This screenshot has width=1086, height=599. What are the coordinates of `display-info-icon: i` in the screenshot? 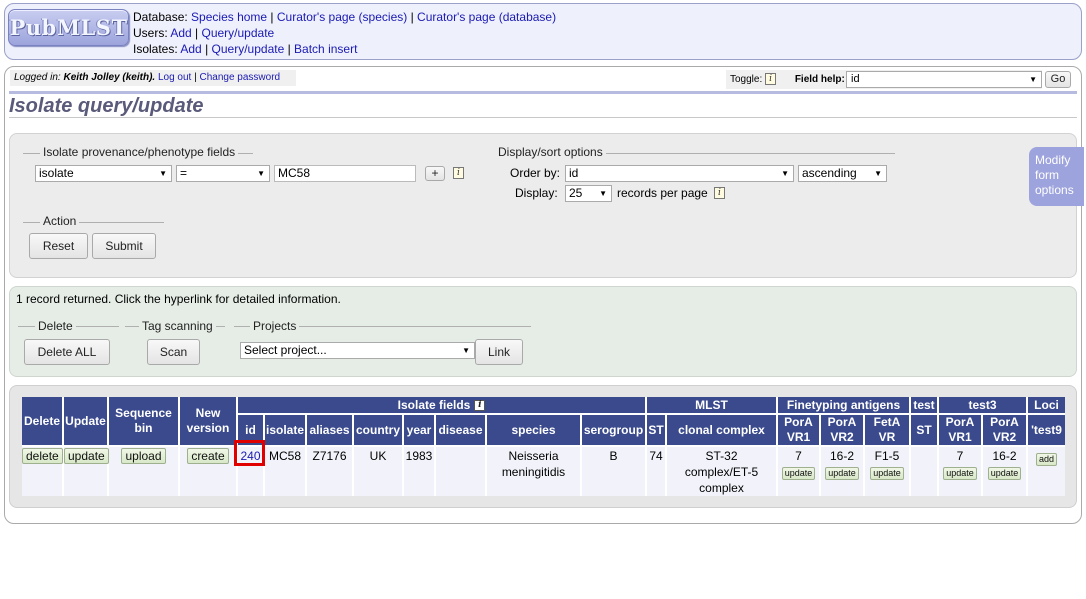 It's located at (719, 193).